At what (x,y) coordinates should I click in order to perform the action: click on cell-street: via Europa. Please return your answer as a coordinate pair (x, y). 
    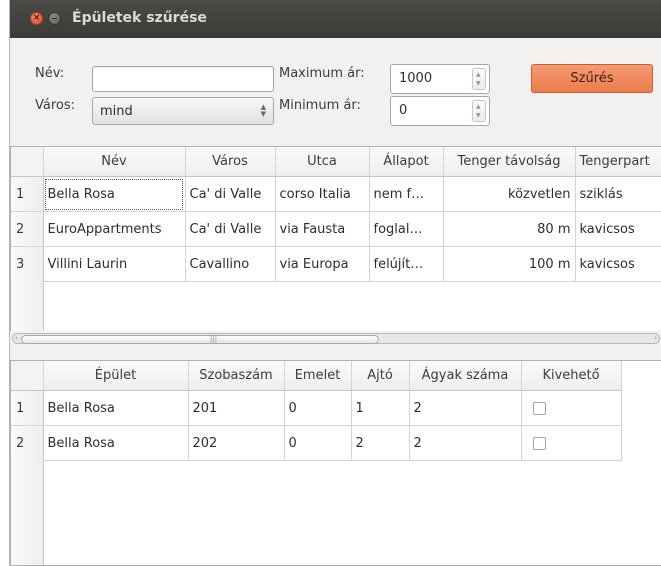
    Looking at the image, I should click on (322, 264).